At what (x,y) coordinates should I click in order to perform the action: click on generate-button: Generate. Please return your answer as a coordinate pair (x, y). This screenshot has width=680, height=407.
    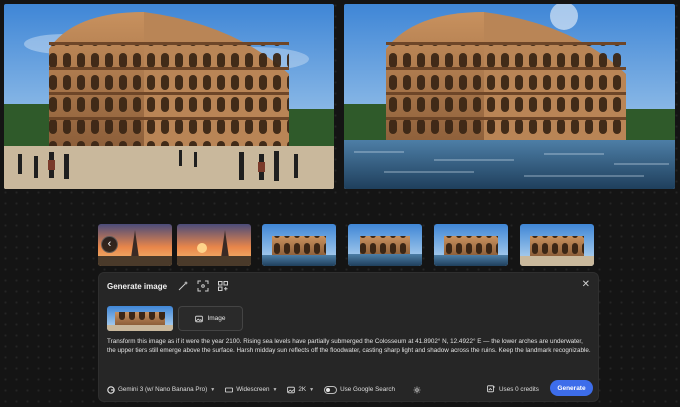
    Looking at the image, I should click on (571, 388).